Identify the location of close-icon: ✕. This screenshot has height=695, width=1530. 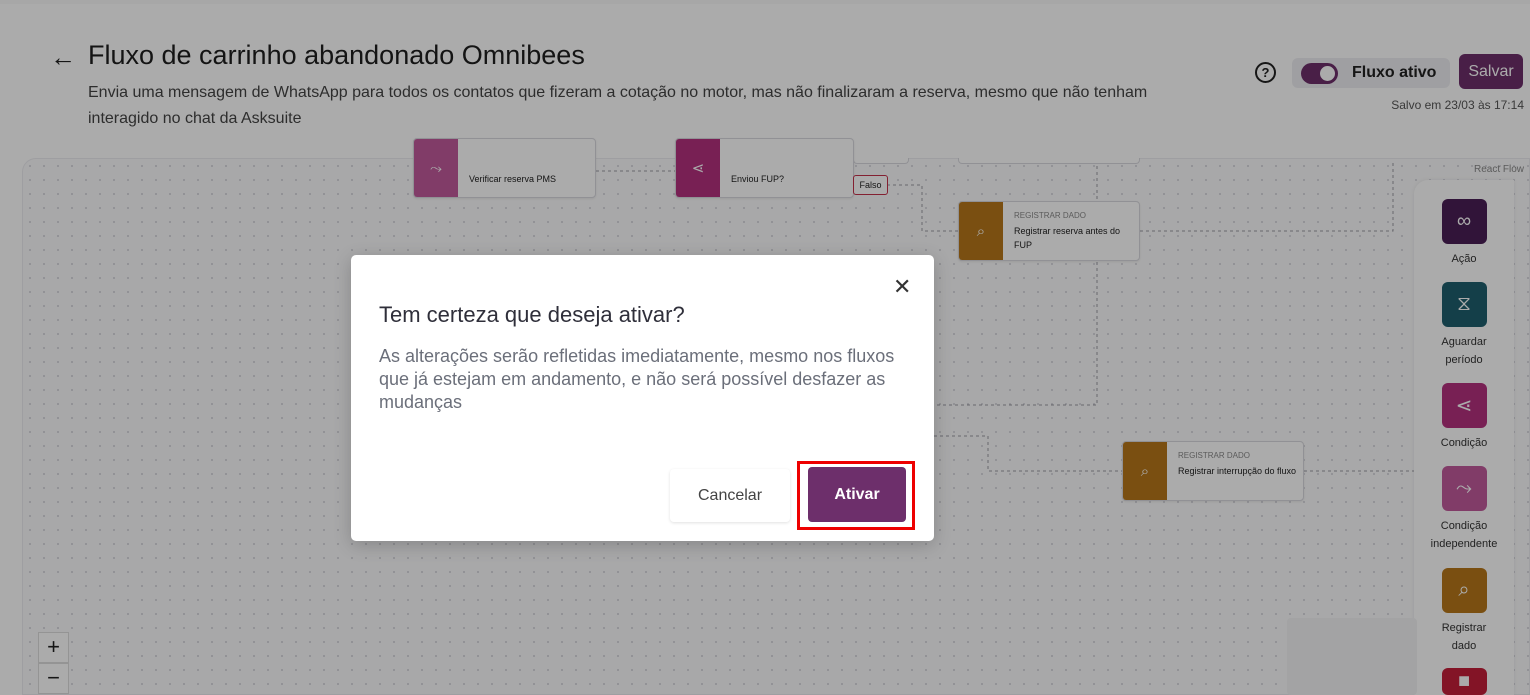
(902, 287).